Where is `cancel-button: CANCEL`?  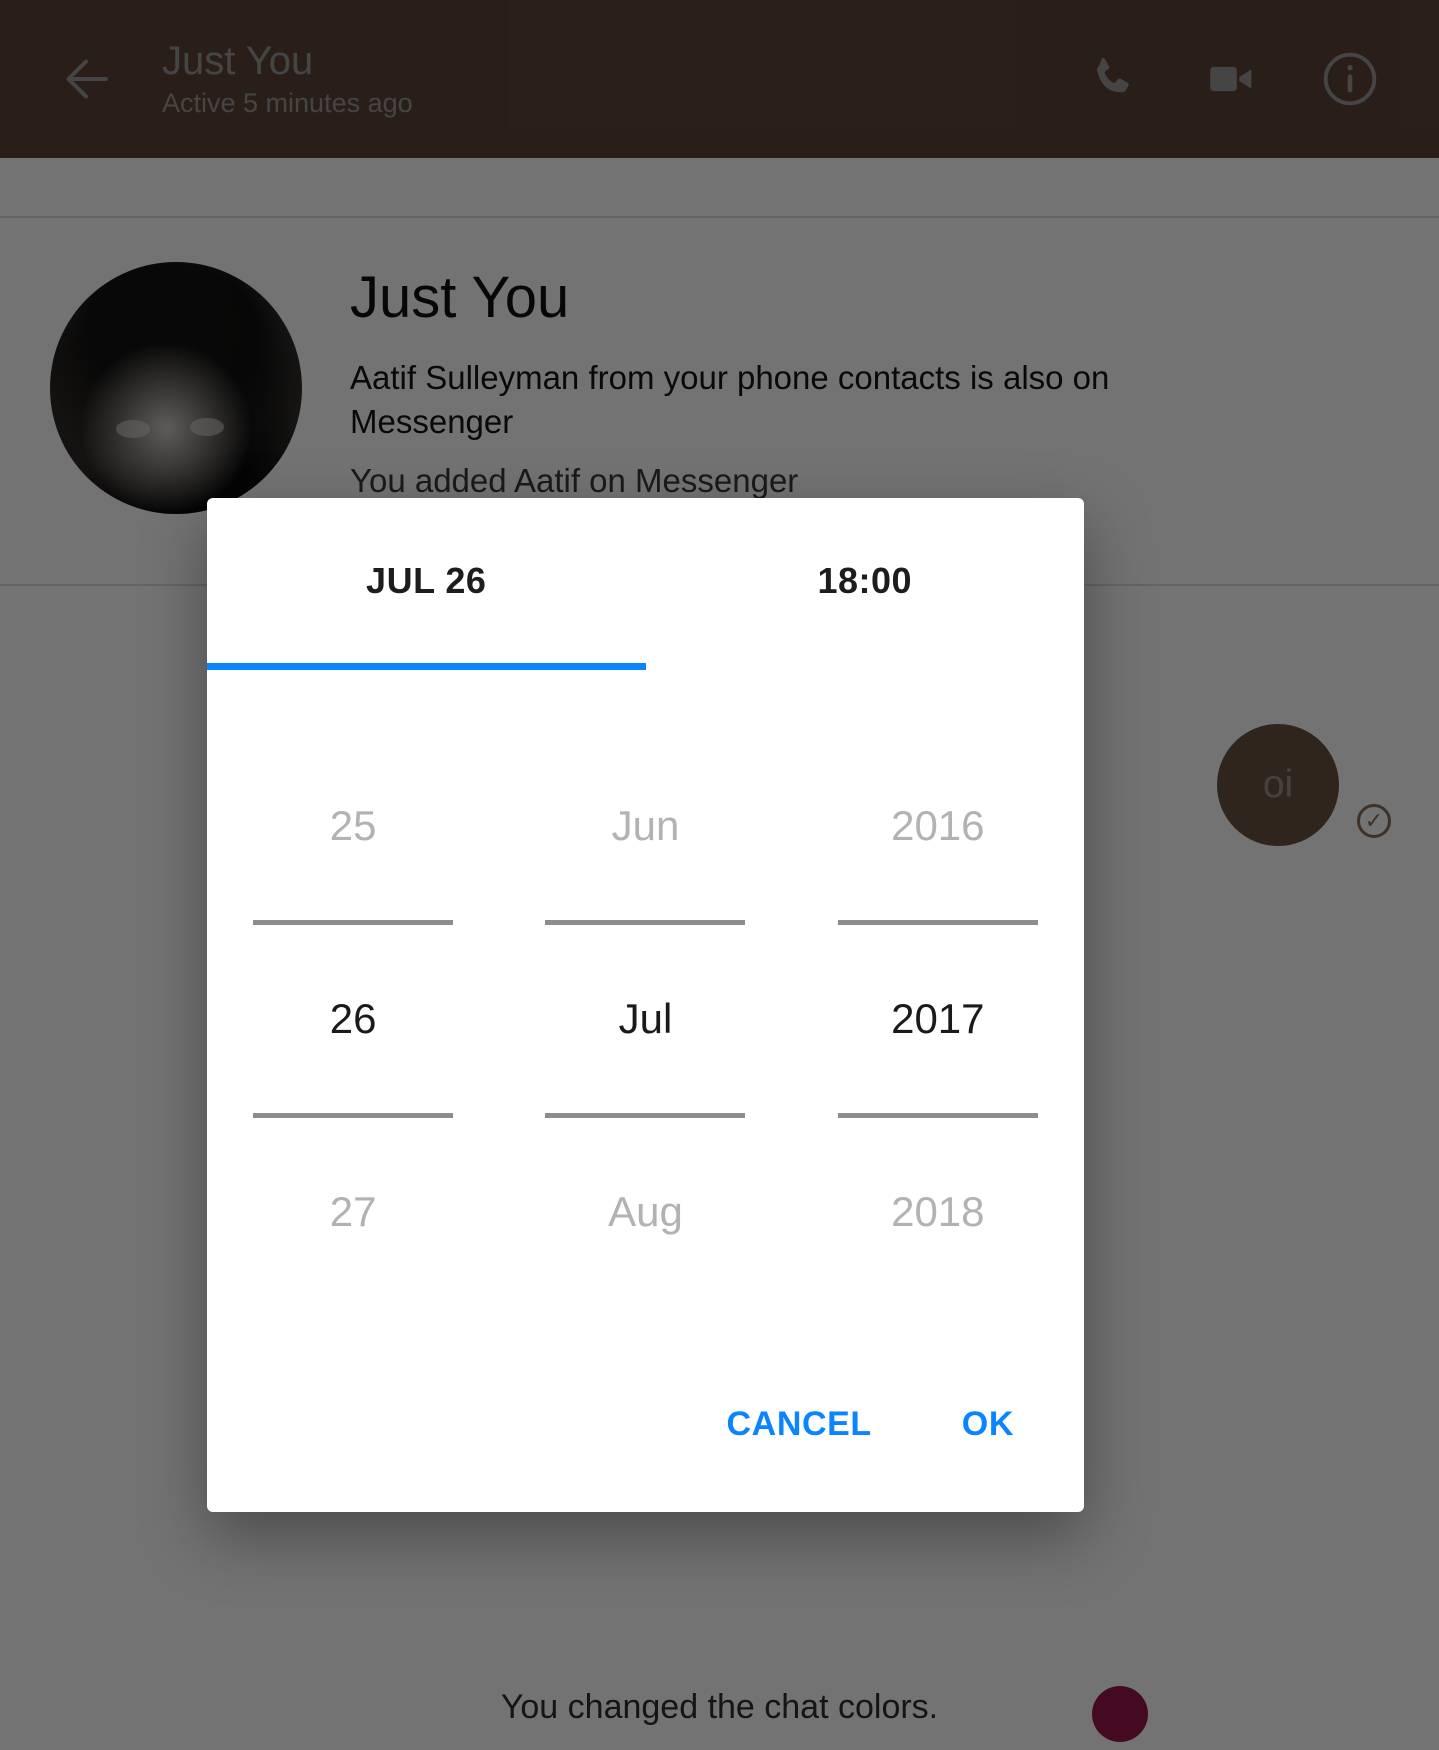
cancel-button: CANCEL is located at coordinates (799, 1424).